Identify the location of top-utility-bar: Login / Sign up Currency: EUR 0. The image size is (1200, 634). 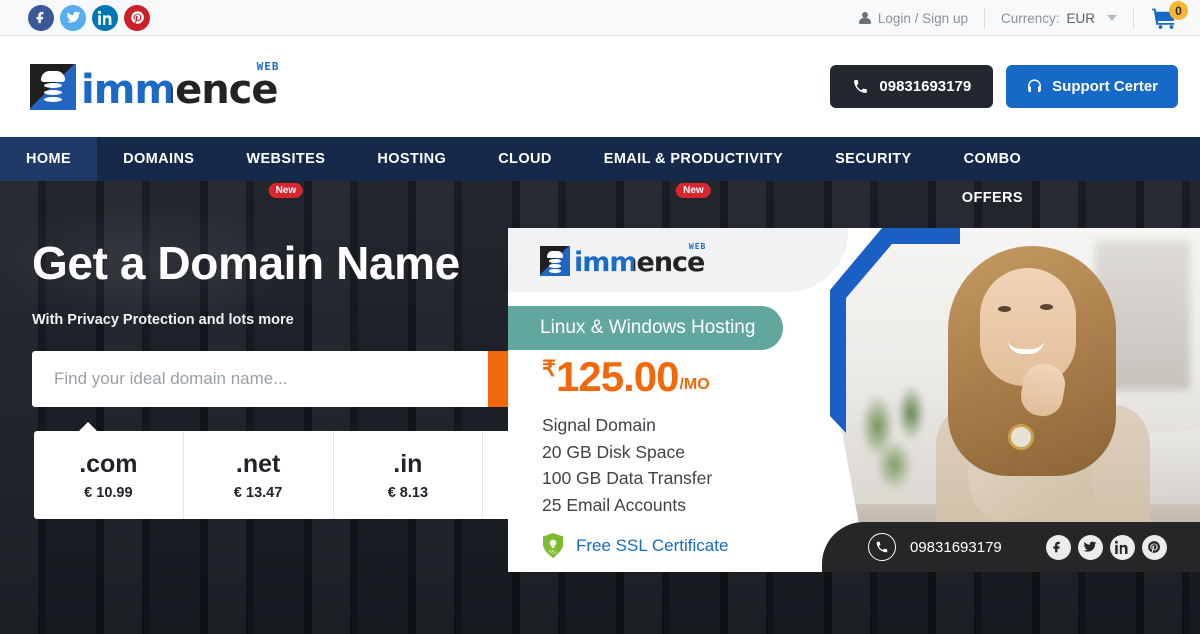
(600, 18).